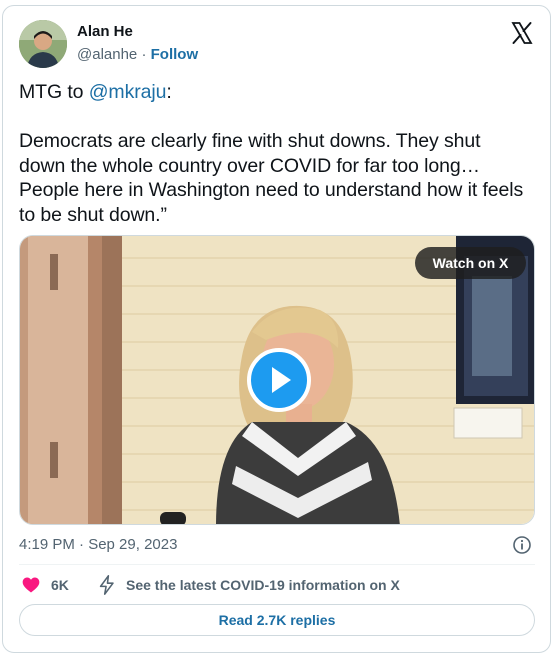  Describe the element at coordinates (105, 31) in the screenshot. I see `author-name: Alan He` at that location.